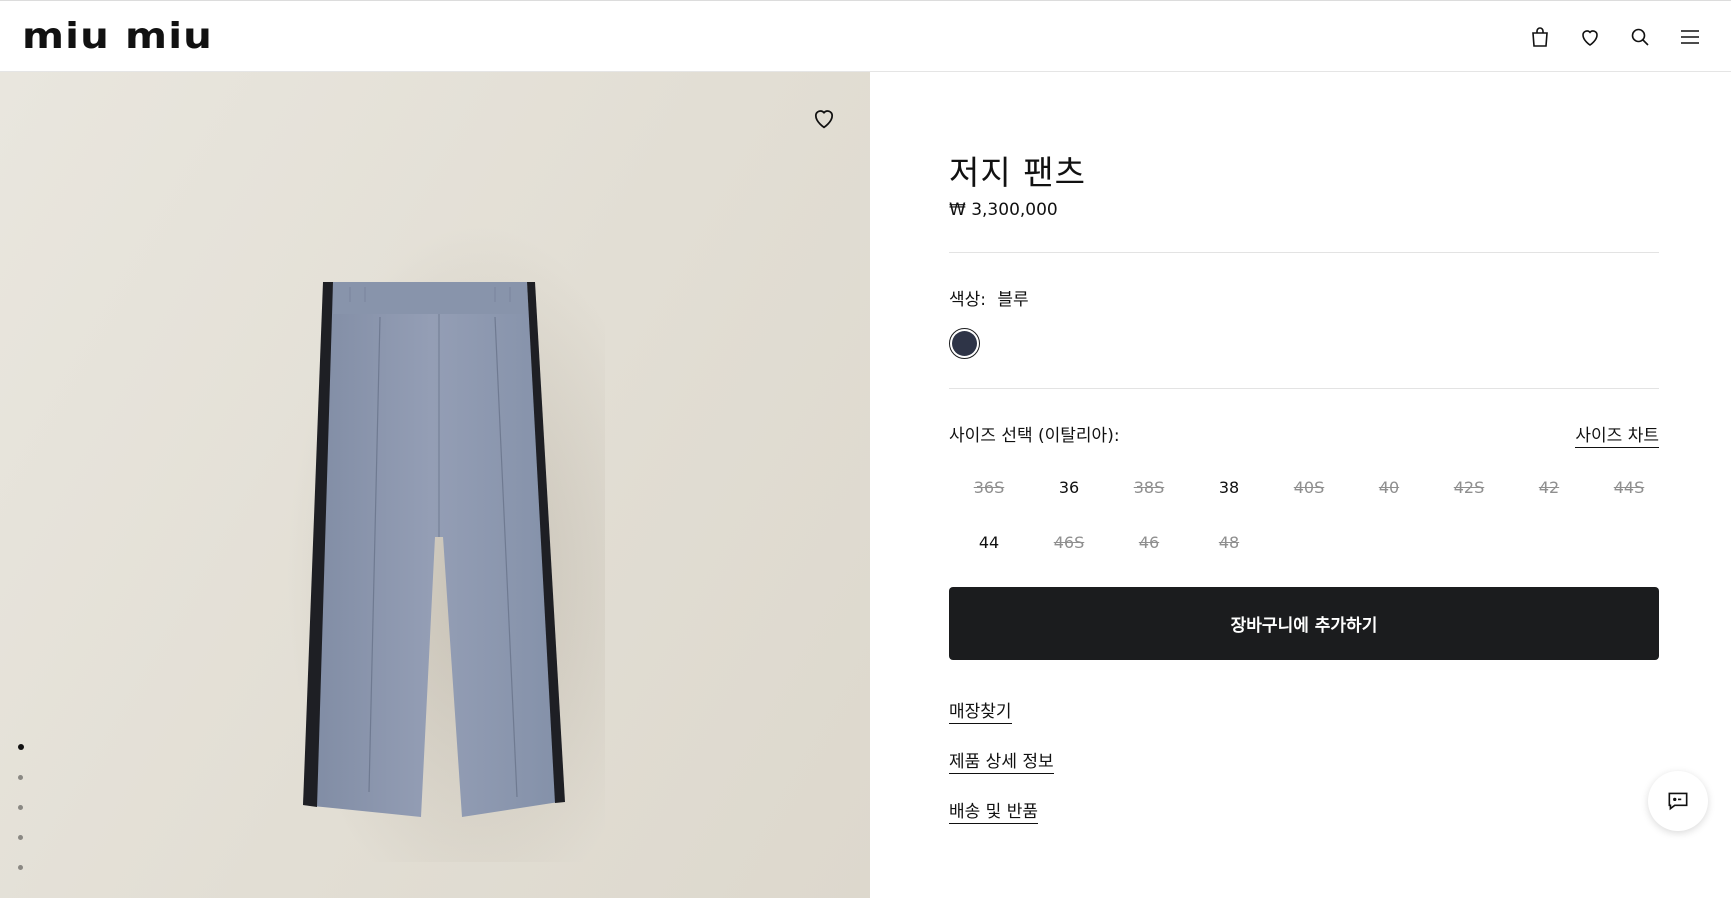  What do you see at coordinates (989, 542) in the screenshot?
I see `size-option: 44` at bounding box center [989, 542].